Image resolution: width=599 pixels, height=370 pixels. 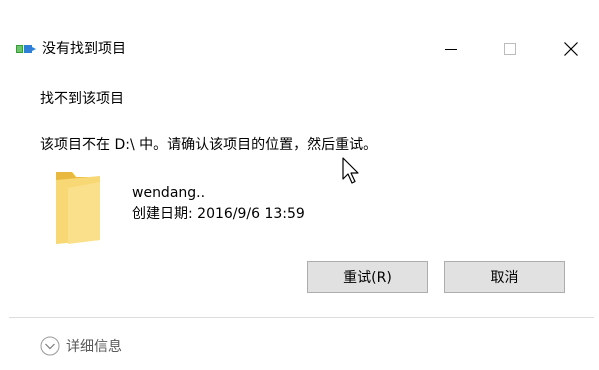 I want to click on mouse-cursor-icon, so click(x=350, y=170).